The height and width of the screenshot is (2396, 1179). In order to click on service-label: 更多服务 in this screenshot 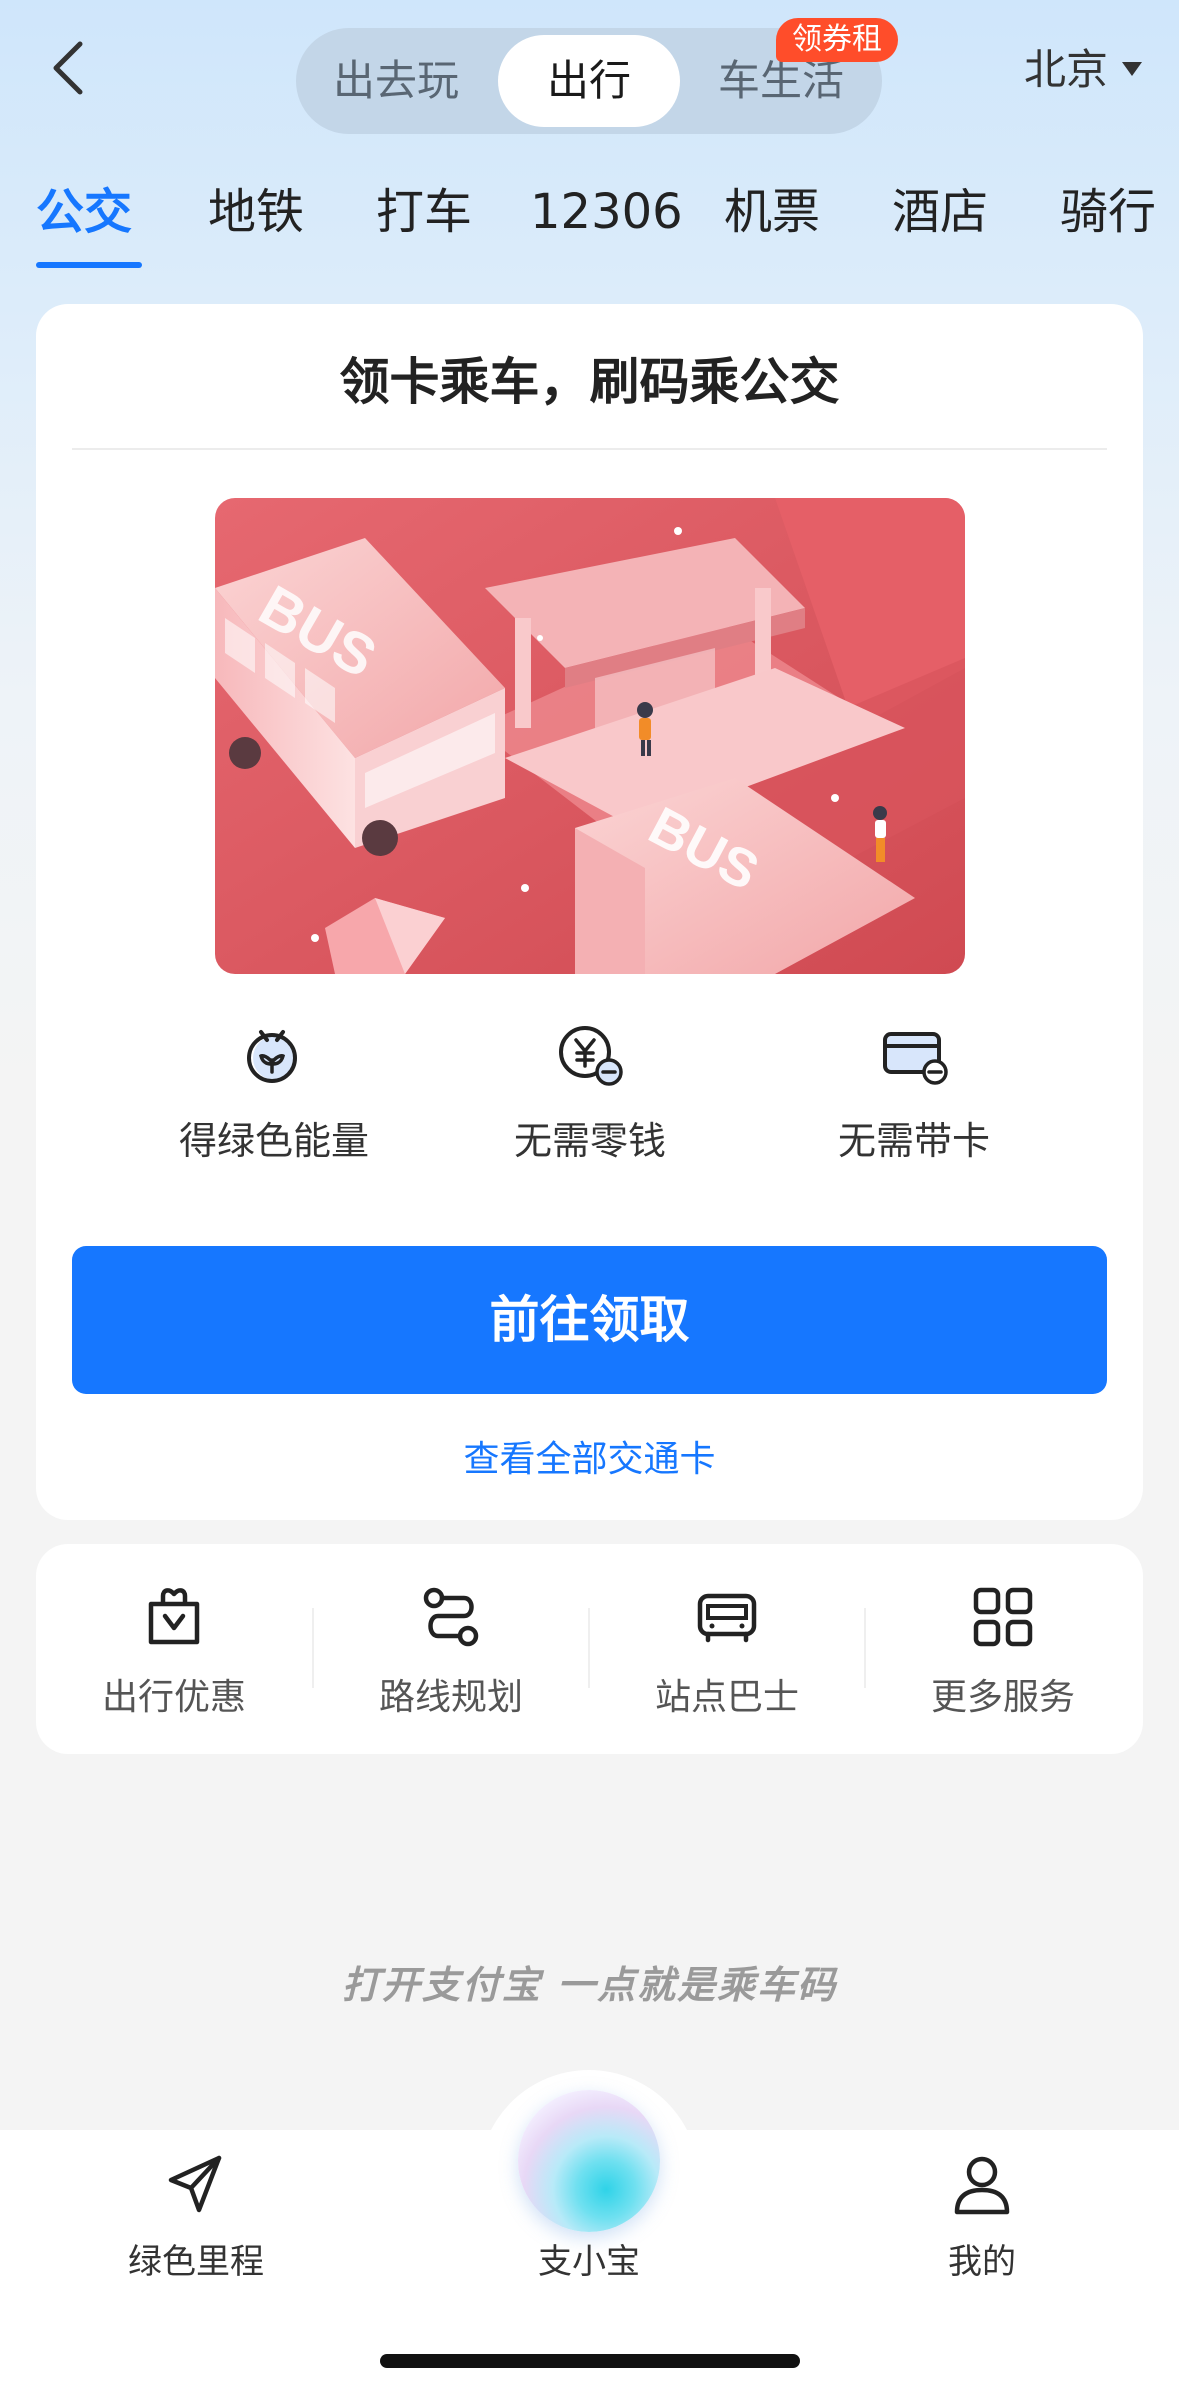, I will do `click(1002, 1697)`.